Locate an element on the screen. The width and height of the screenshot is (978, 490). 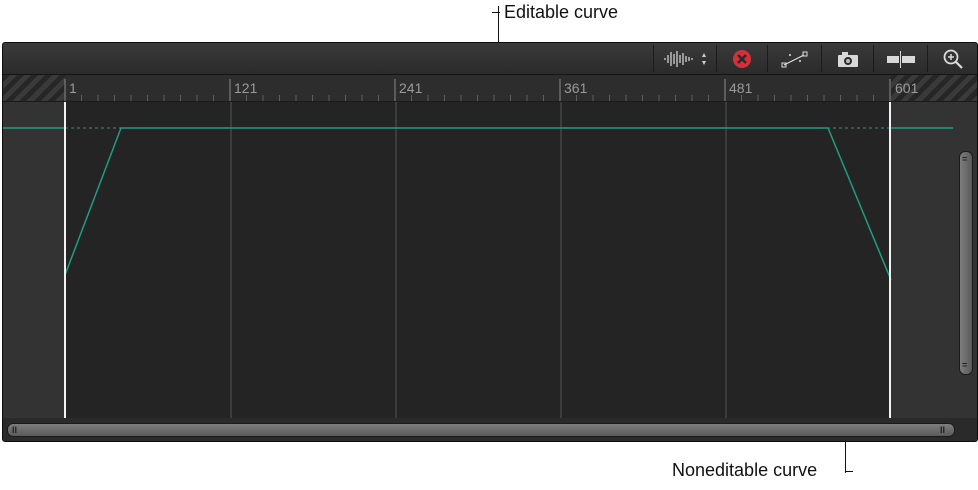
close-circle-icon is located at coordinates (742, 58).